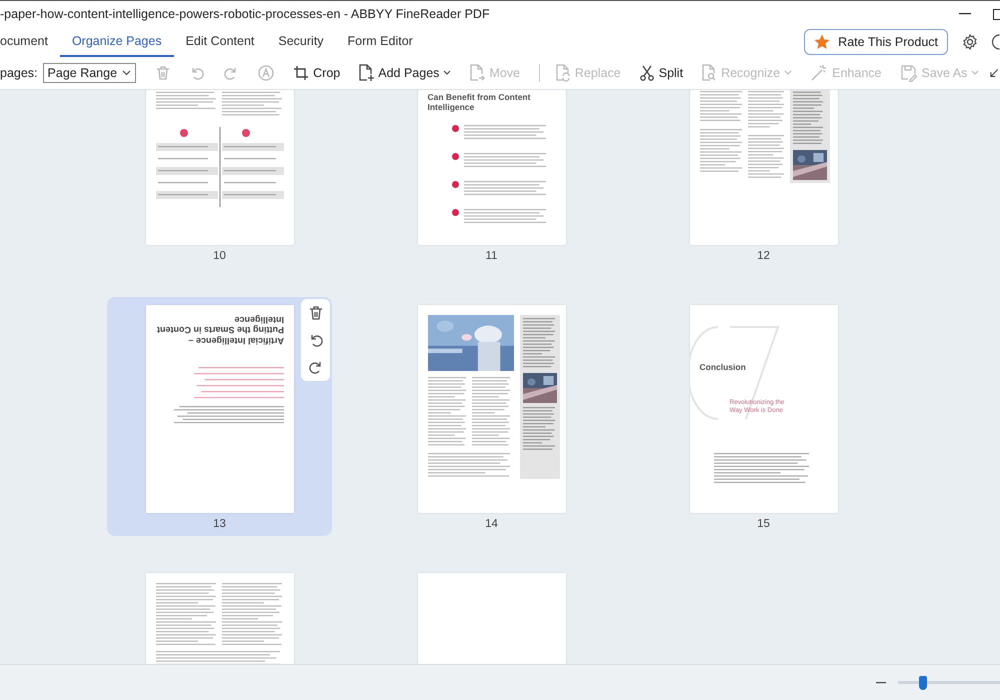 The width and height of the screenshot is (1000, 700). Describe the element at coordinates (220, 42) in the screenshot. I see `ribbon-tab: Edit Content` at that location.